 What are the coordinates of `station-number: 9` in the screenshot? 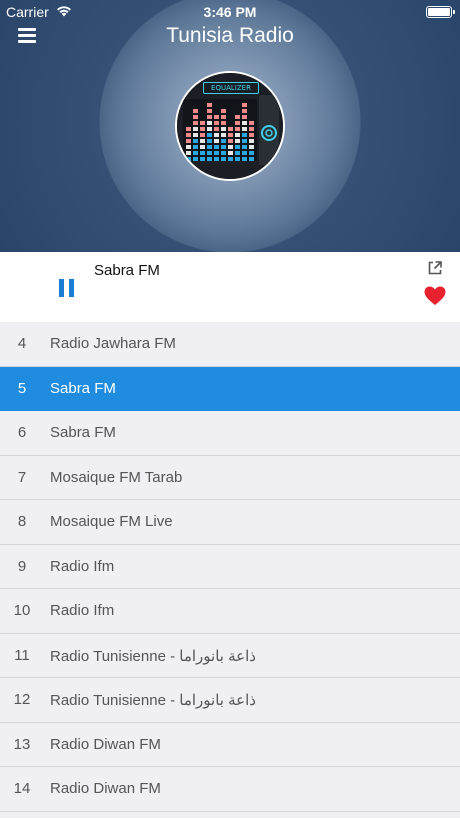 It's located at (22, 566).